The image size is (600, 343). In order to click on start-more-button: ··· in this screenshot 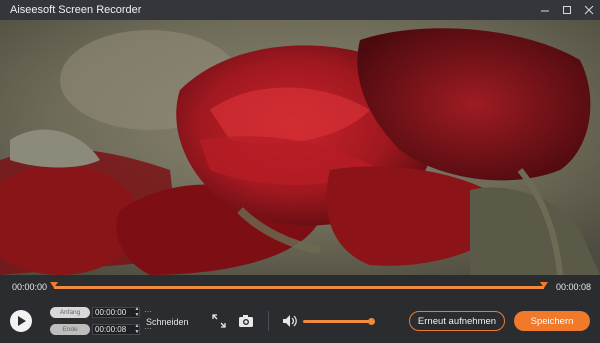, I will do `click(148, 311)`.